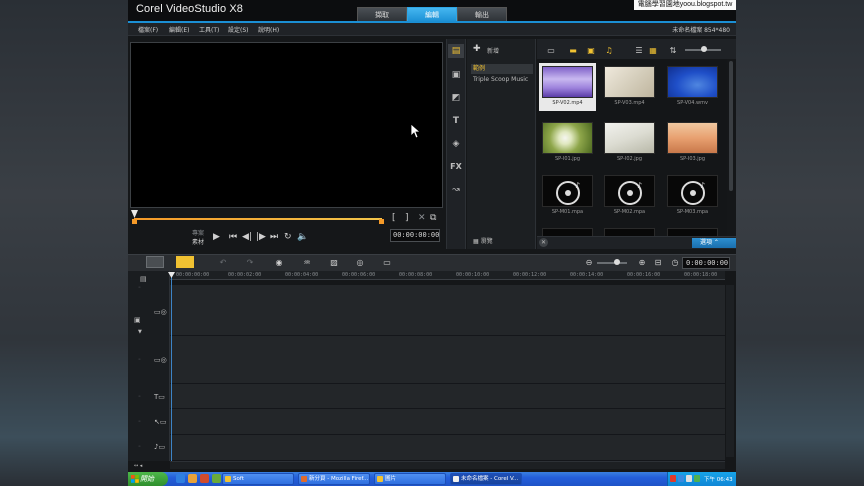 The width and height of the screenshot is (864, 486). What do you see at coordinates (192, 478) in the screenshot?
I see `explorer-quicklaunch-icon` at bounding box center [192, 478].